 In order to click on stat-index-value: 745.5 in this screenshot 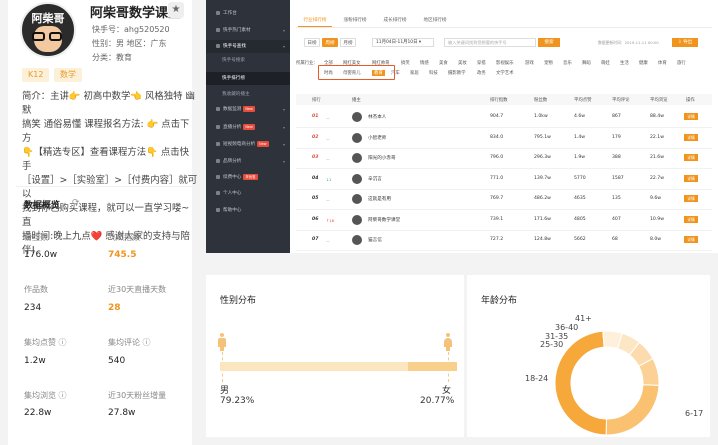, I will do `click(122, 255)`.